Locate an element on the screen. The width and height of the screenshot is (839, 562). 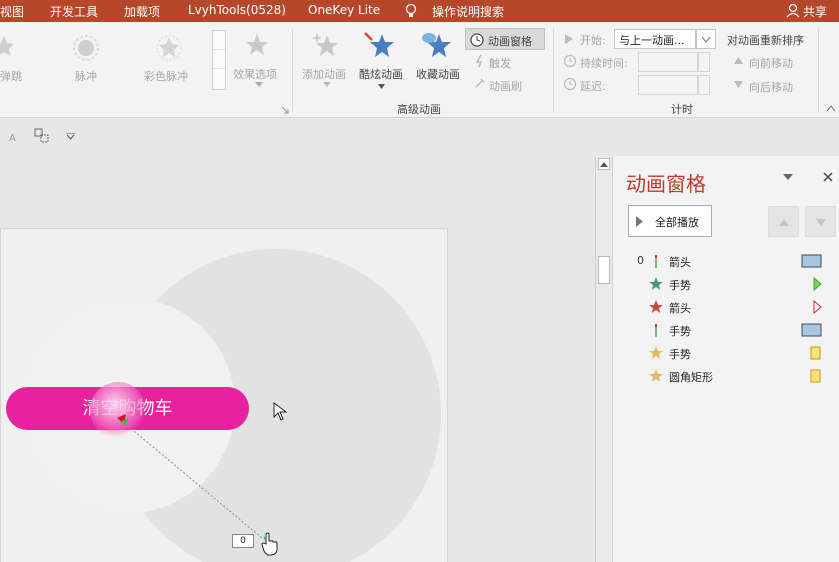
start-label: 开始: is located at coordinates (593, 40).